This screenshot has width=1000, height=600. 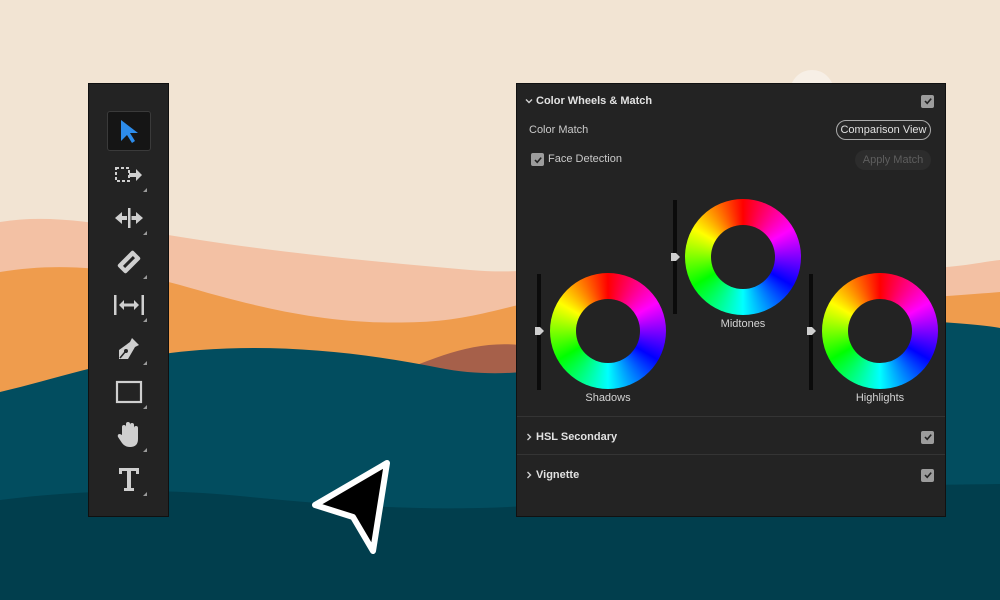 I want to click on comparison-view-button: Comparison View, so click(x=883, y=130).